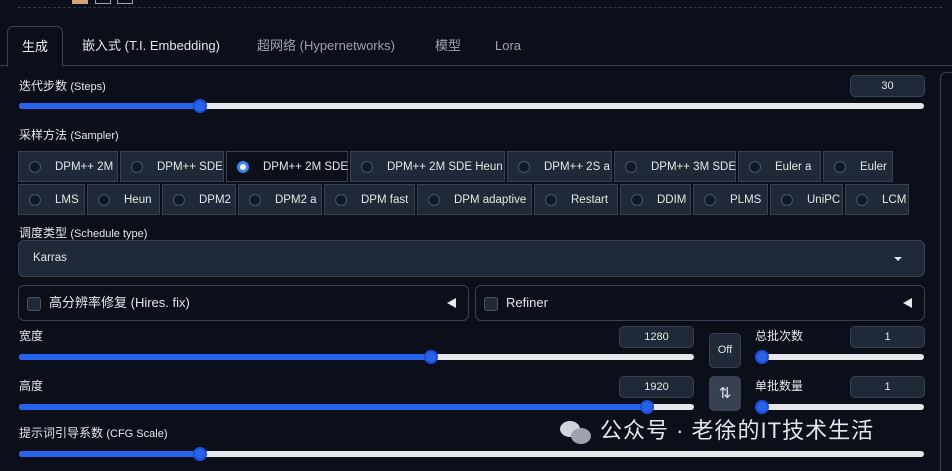 The image size is (952, 471). I want to click on sampler-option: DPM fast, so click(369, 199).